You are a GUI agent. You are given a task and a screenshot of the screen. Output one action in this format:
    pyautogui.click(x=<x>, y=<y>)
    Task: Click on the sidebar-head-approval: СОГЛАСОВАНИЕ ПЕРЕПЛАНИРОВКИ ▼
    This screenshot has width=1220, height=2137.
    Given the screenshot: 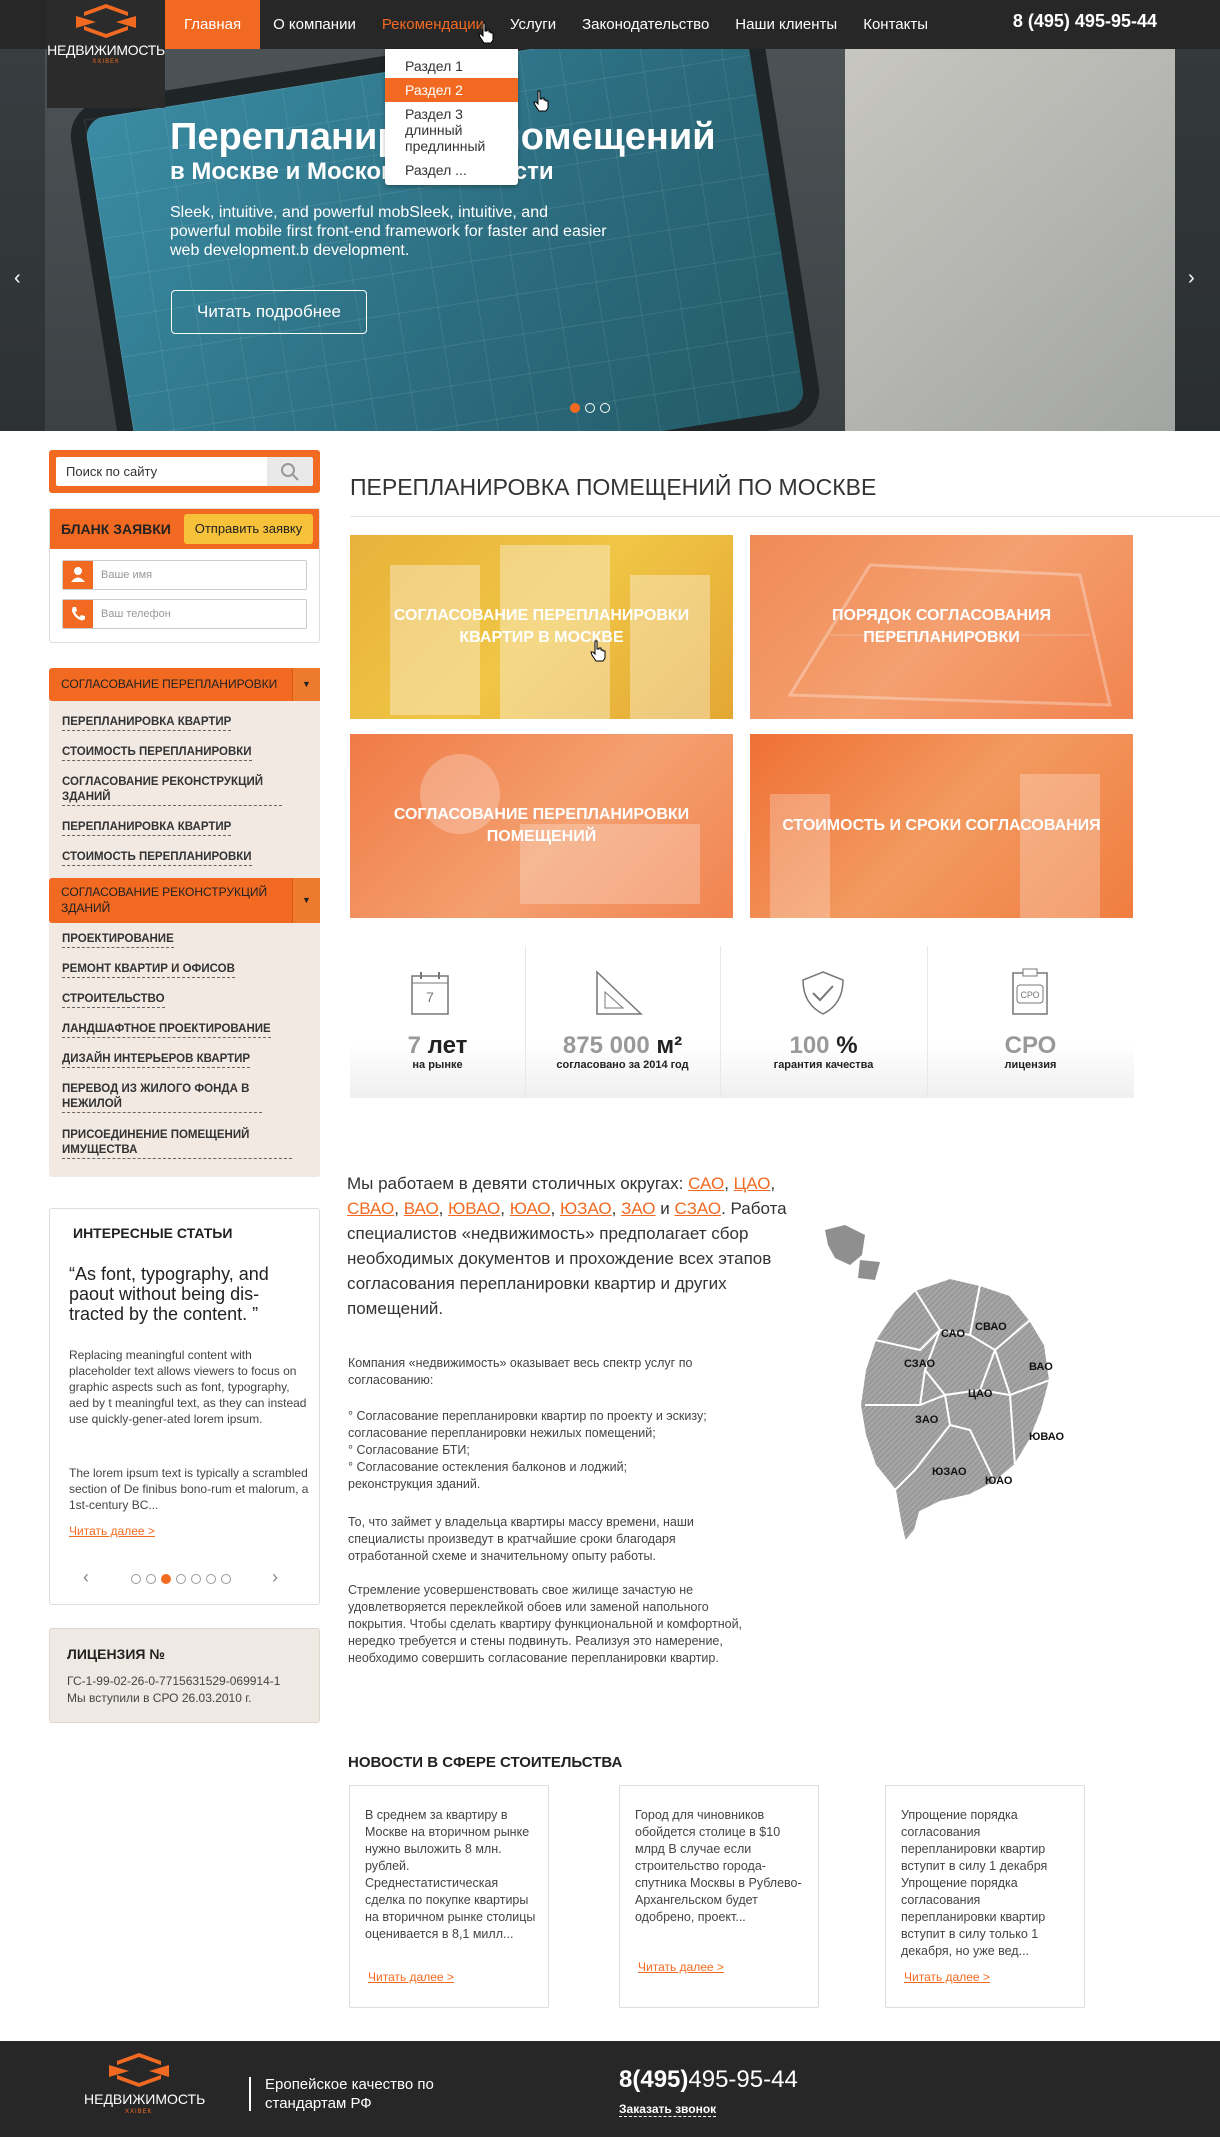 What is the action you would take?
    pyautogui.click(x=184, y=684)
    